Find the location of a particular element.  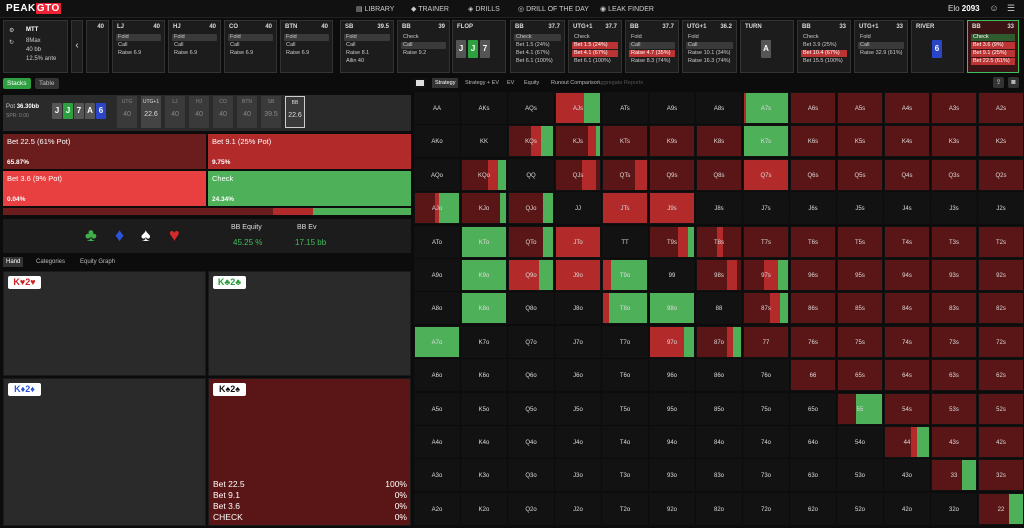

matrix-cell: KJo is located at coordinates (484, 208).